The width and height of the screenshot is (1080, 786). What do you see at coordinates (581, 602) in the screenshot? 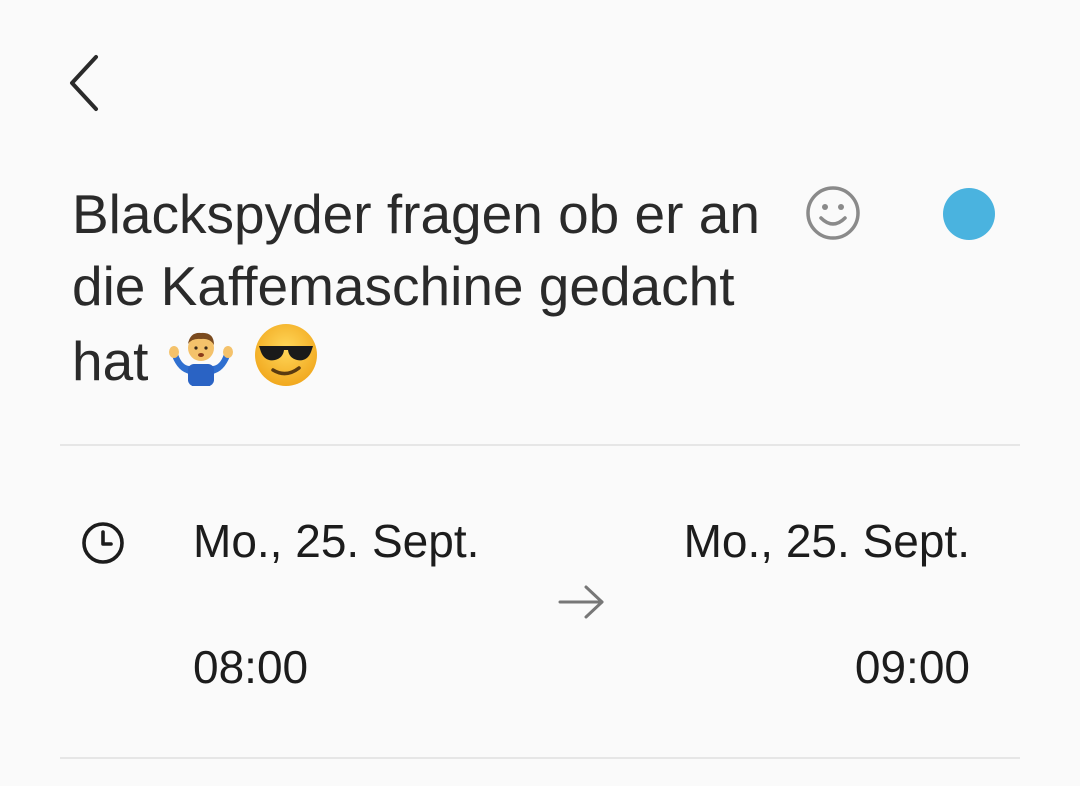
I see `arrow-right-icon` at bounding box center [581, 602].